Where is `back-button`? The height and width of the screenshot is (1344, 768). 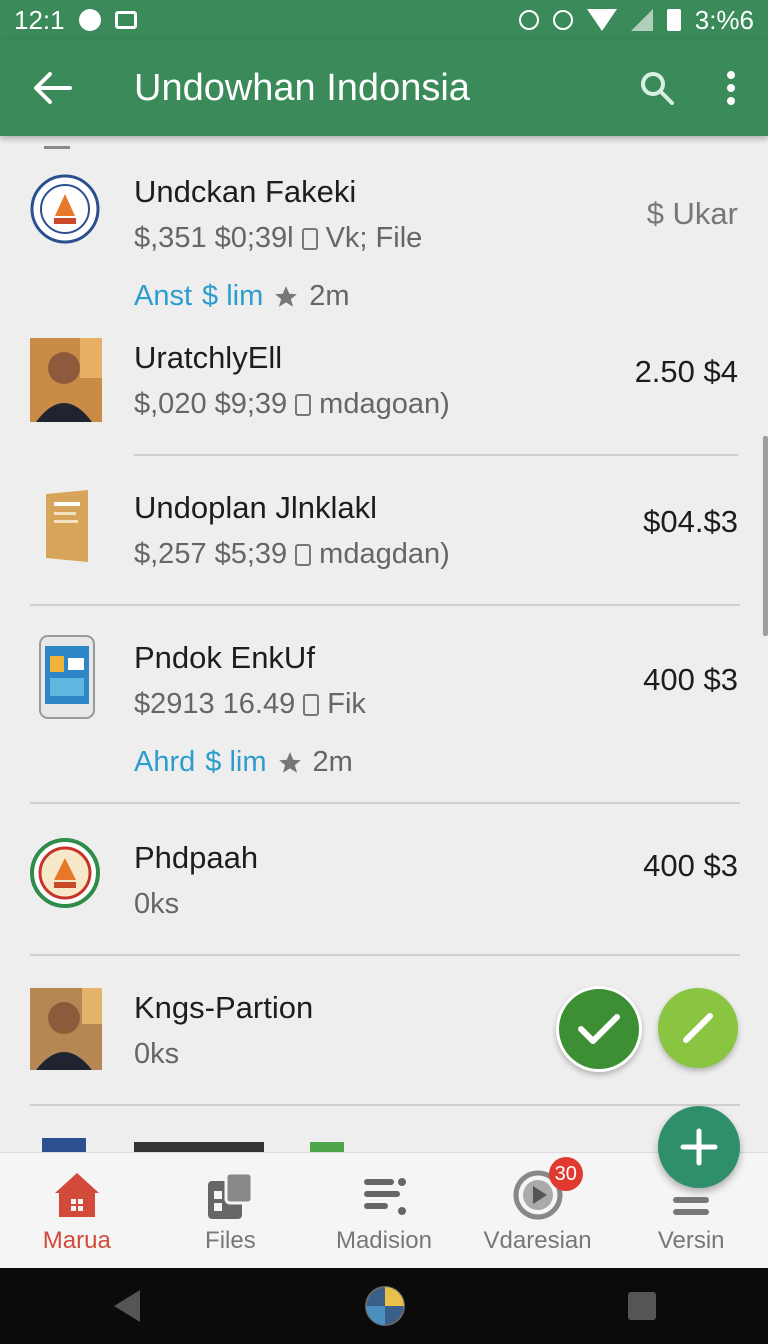
back-button is located at coordinates (52, 88).